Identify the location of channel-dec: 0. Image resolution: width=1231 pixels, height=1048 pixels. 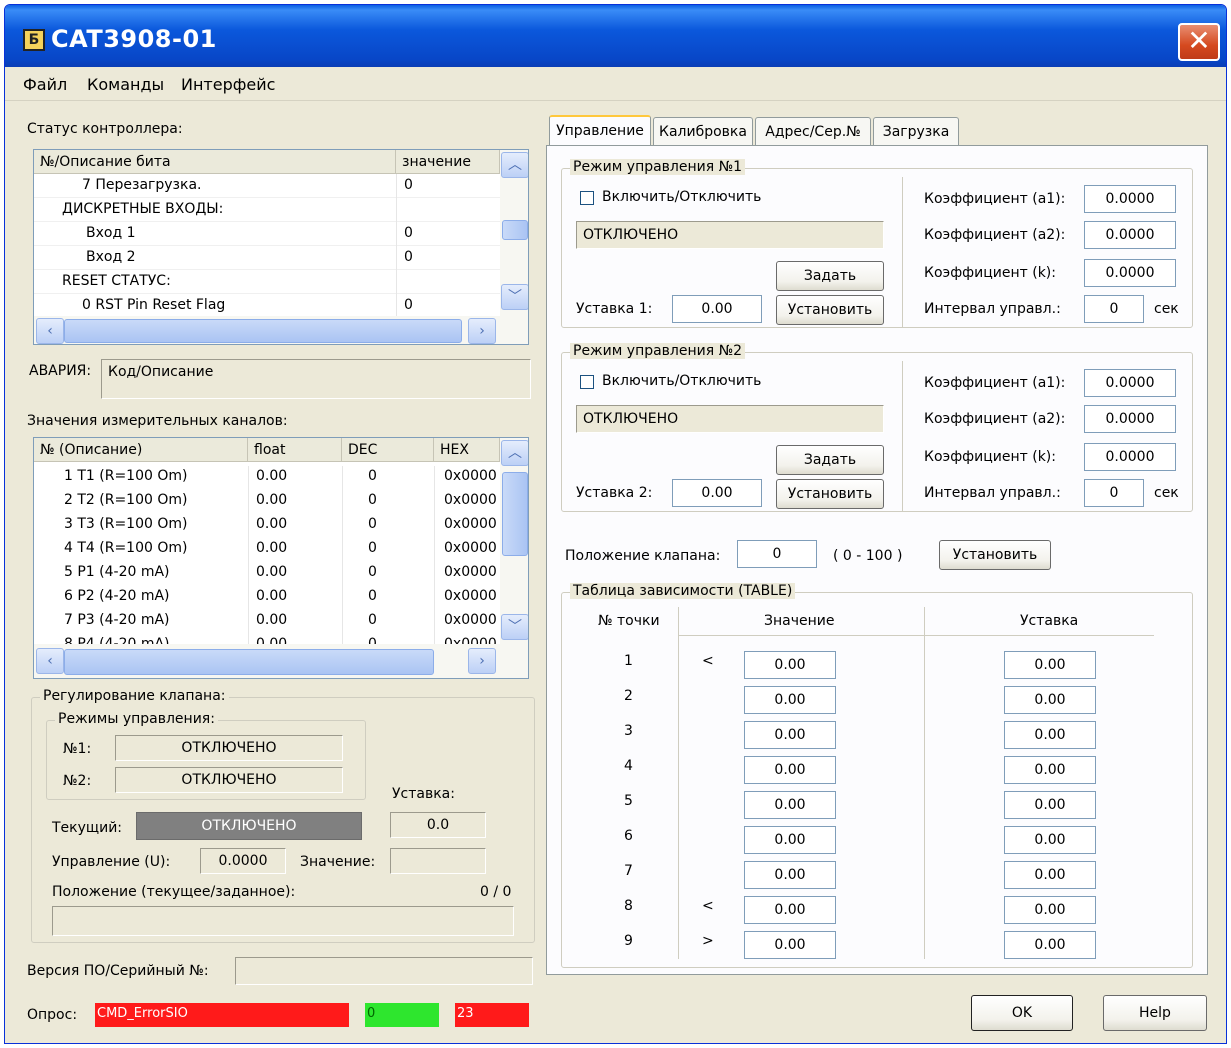
(372, 500).